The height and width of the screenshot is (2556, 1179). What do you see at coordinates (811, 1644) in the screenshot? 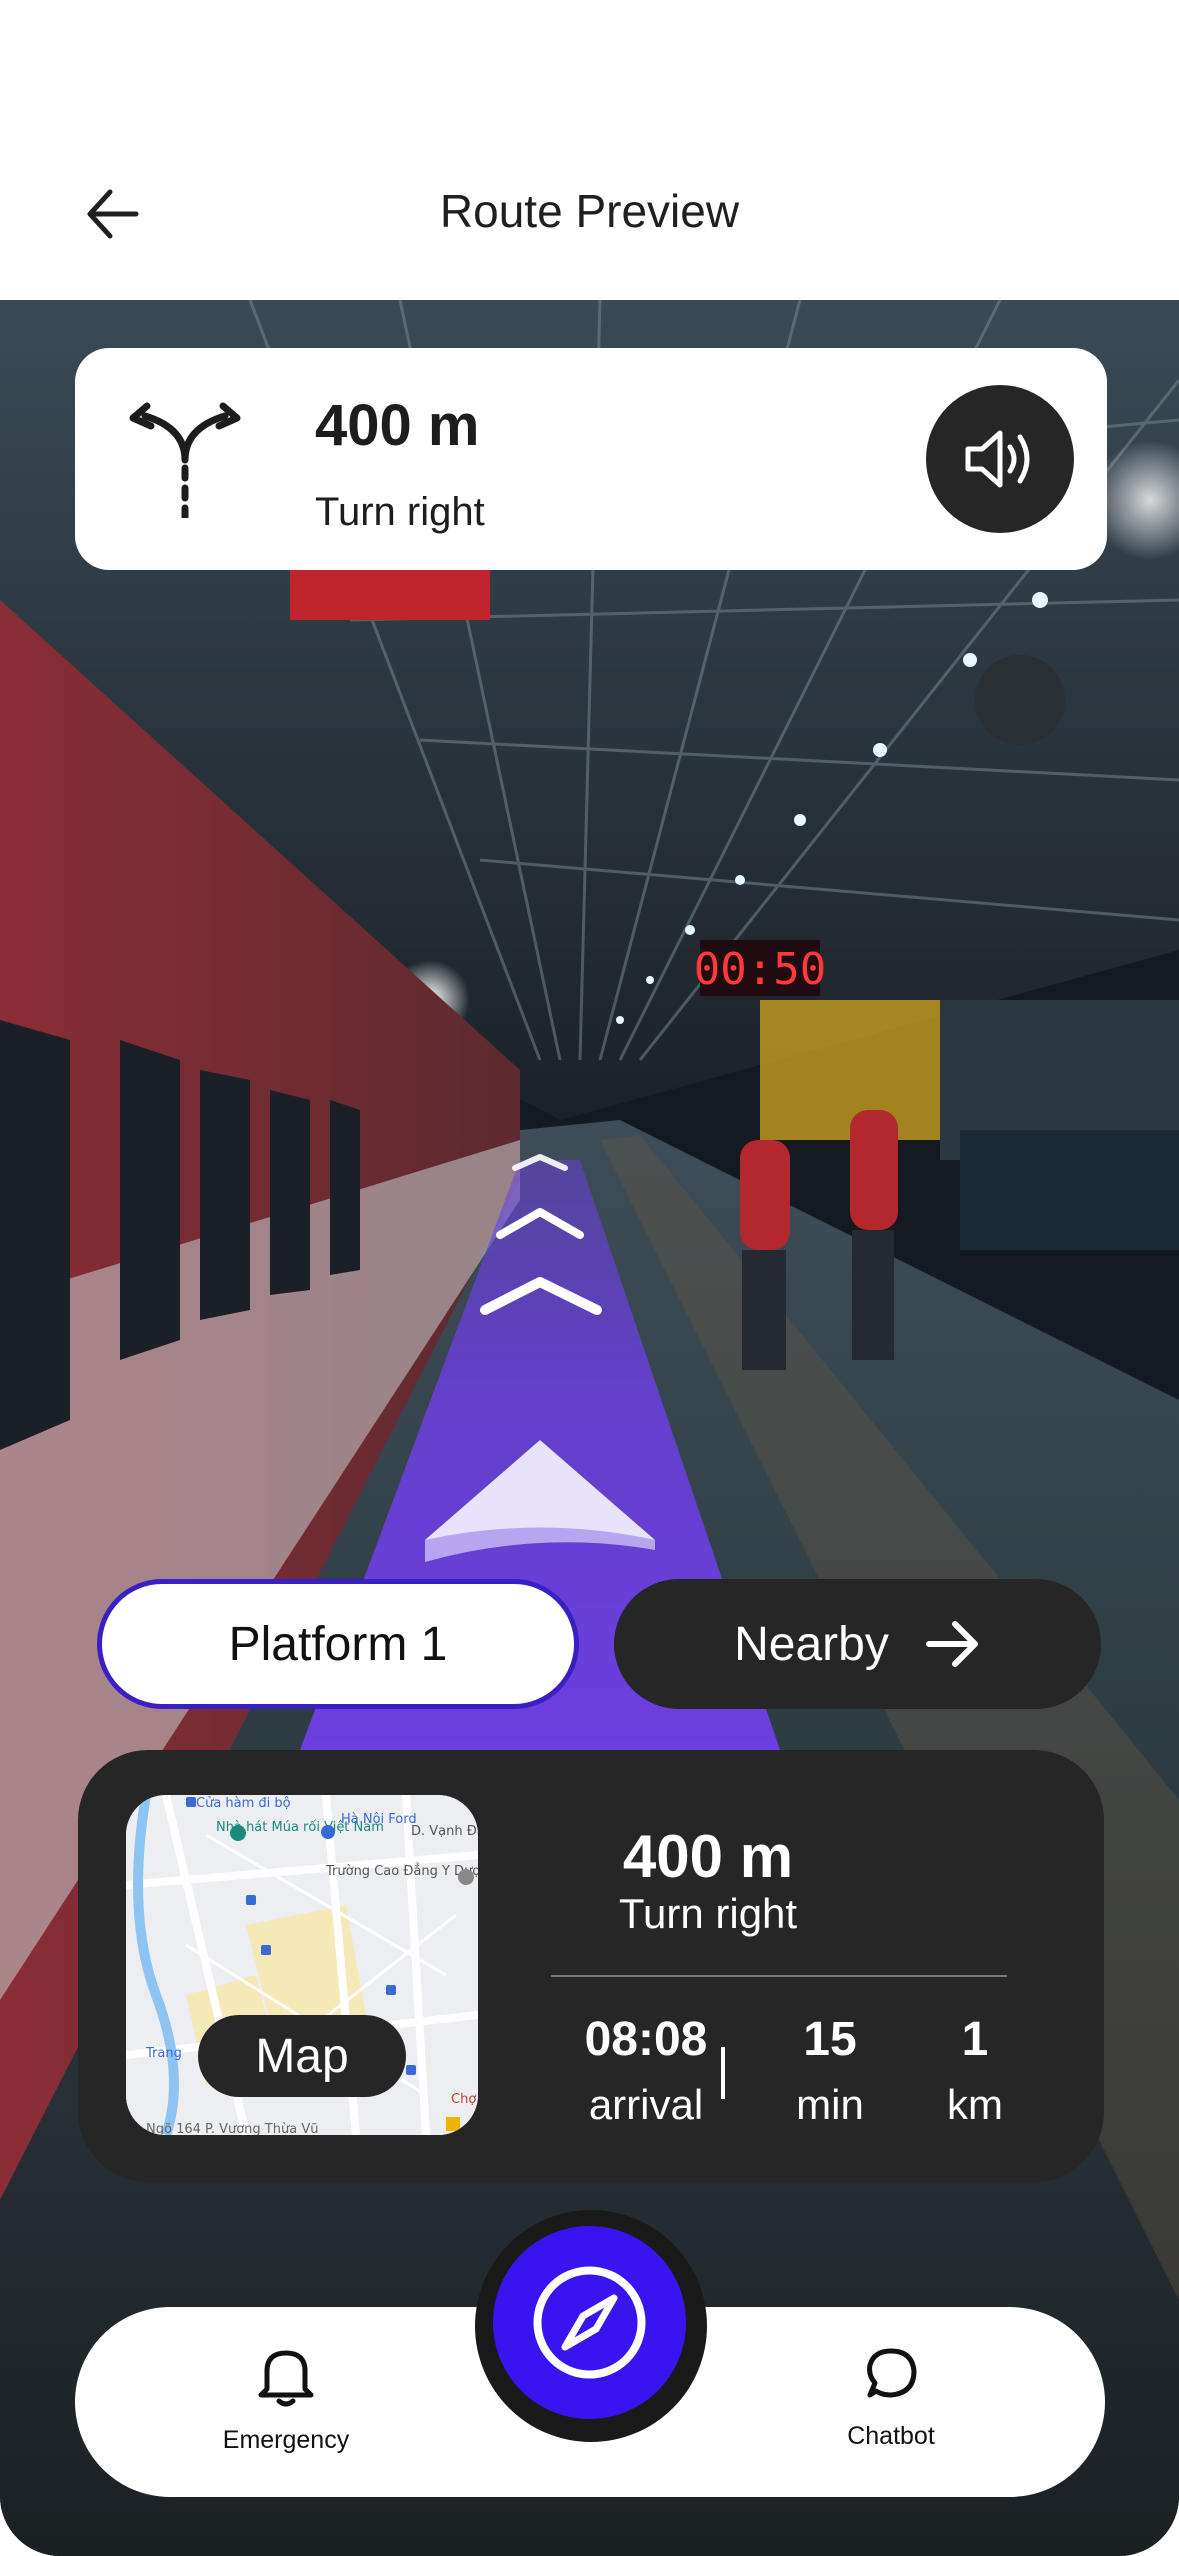
I see `nearby-label: Nearby` at bounding box center [811, 1644].